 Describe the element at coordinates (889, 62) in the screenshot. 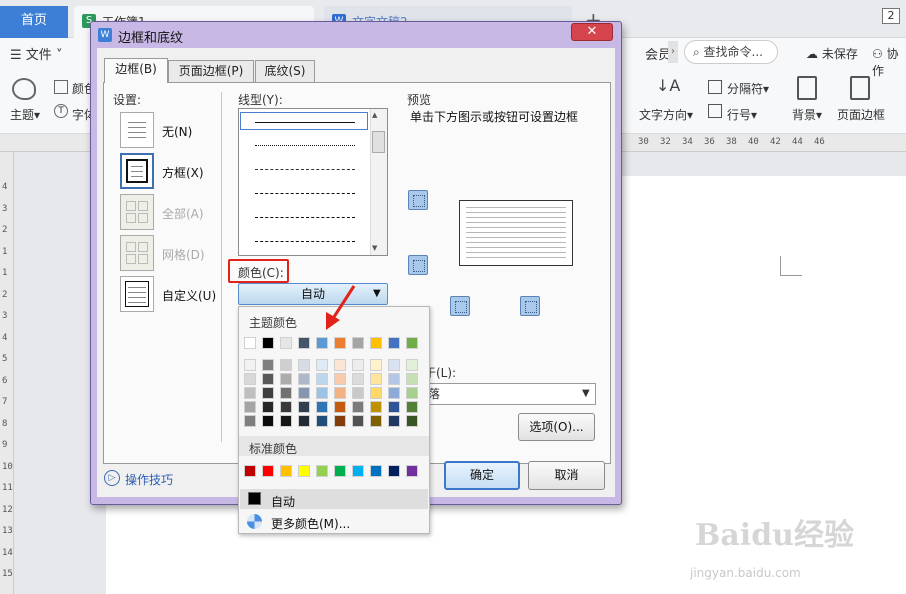

I see `collab-button: ⚇ 协作` at that location.